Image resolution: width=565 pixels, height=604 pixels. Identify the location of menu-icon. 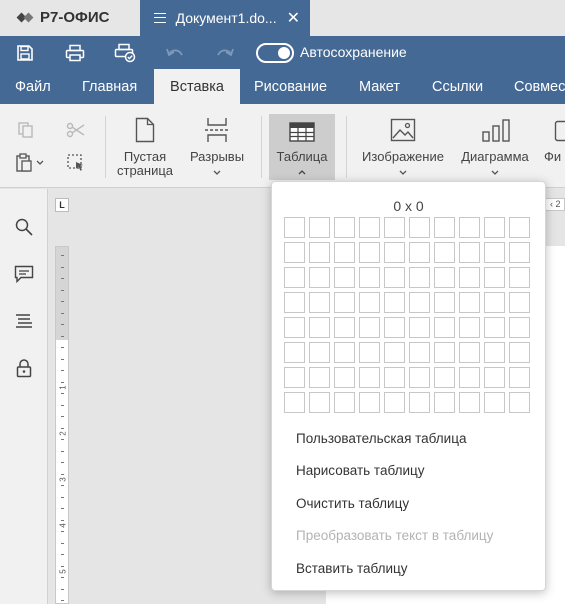
(160, 18).